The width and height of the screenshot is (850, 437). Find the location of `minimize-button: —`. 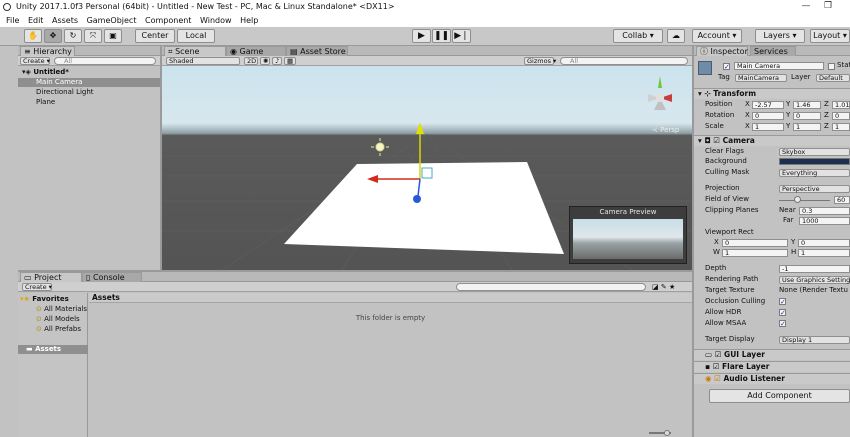

minimize-button: — is located at coordinates (806, 7).